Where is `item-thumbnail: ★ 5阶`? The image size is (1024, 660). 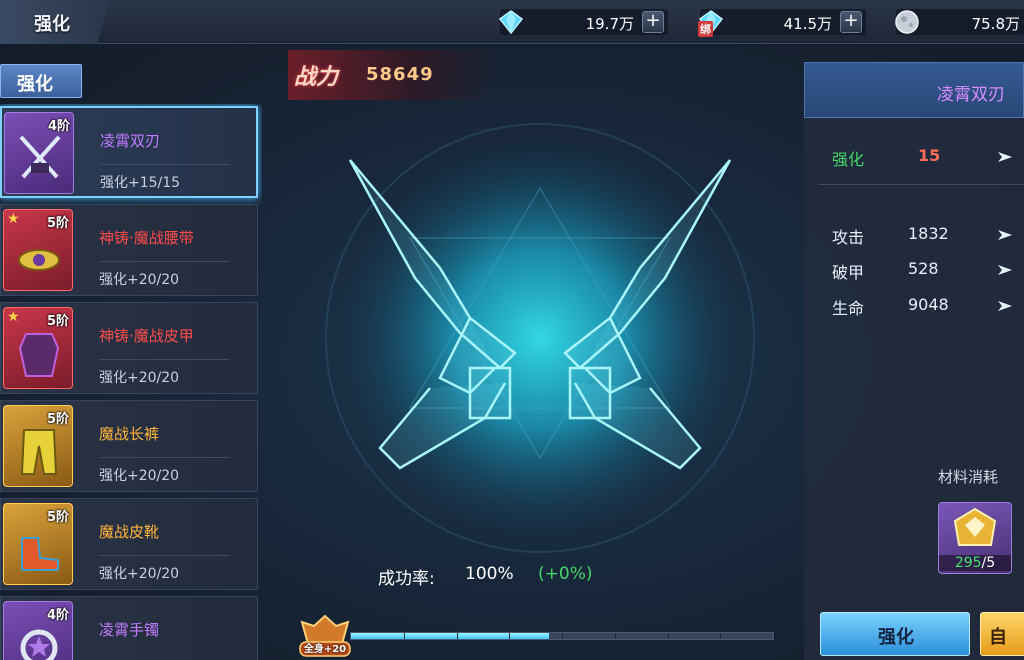 item-thumbnail: ★ 5阶 is located at coordinates (38, 348).